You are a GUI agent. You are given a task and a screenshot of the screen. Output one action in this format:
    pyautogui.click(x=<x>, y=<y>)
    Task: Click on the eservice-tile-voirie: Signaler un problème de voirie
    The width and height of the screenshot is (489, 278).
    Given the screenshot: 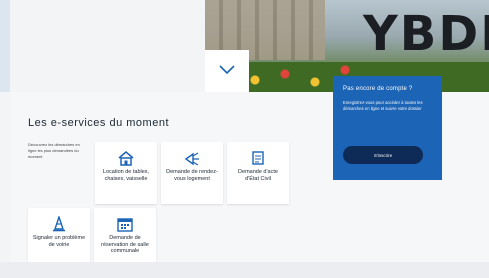 What is the action you would take?
    pyautogui.click(x=59, y=239)
    